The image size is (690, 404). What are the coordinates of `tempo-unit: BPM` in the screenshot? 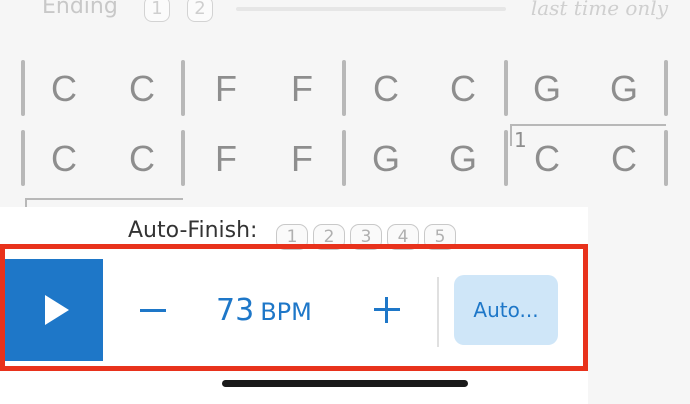 It's located at (286, 312).